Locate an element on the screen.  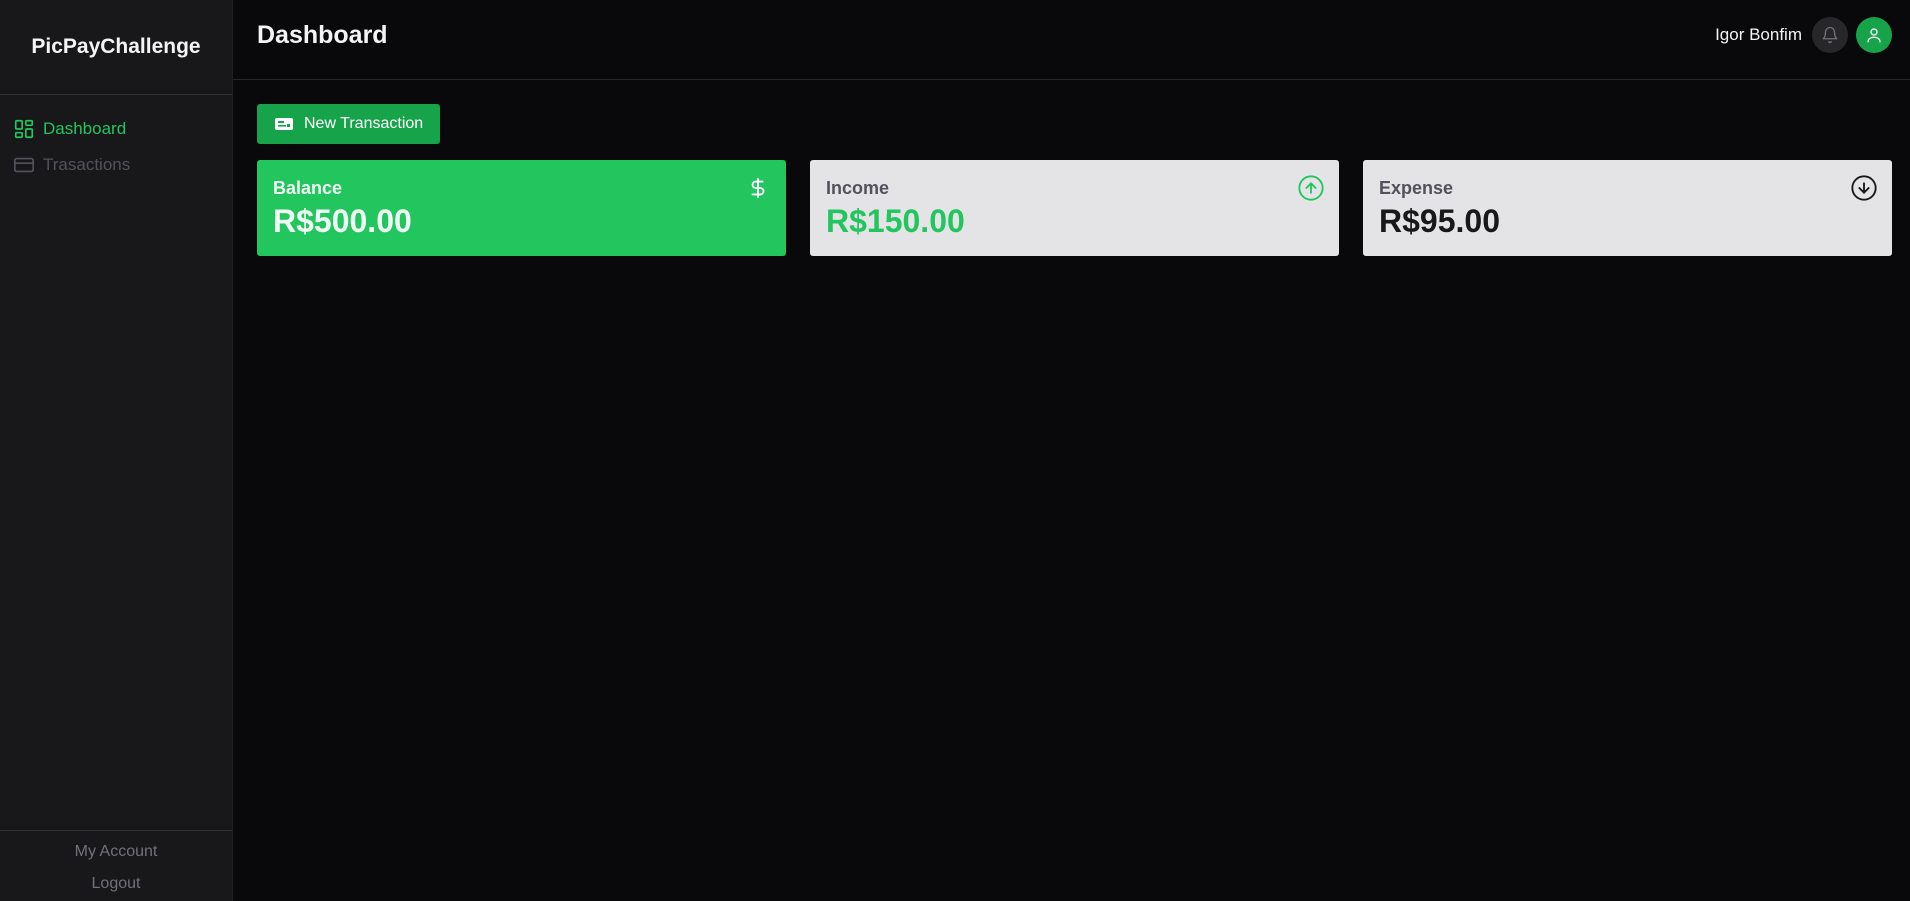
sidebar-item-dashboard: Dashboard is located at coordinates (116, 129).